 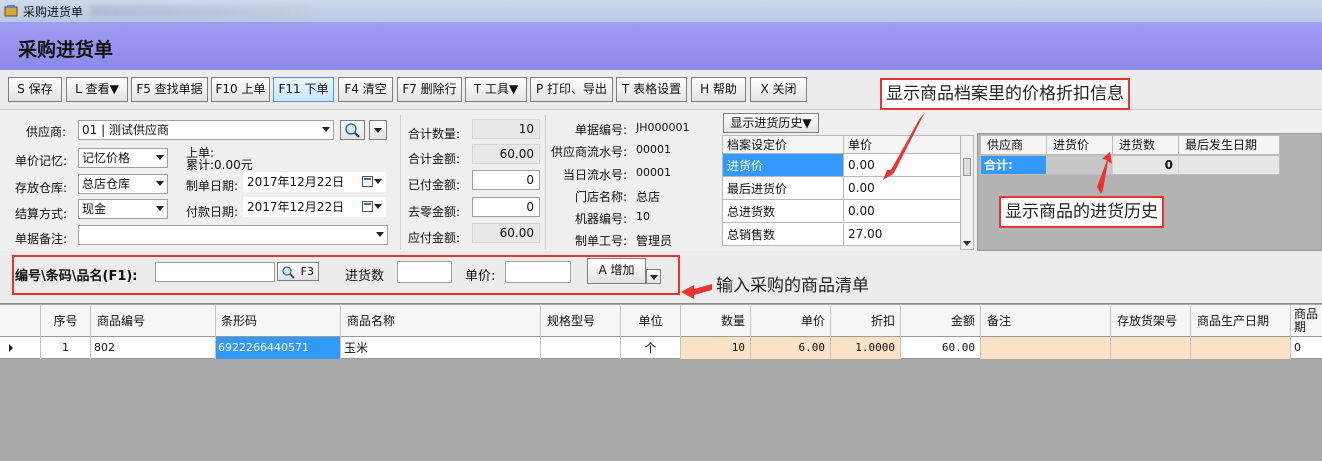 What do you see at coordinates (1104, 173) in the screenshot?
I see `arrow-history` at bounding box center [1104, 173].